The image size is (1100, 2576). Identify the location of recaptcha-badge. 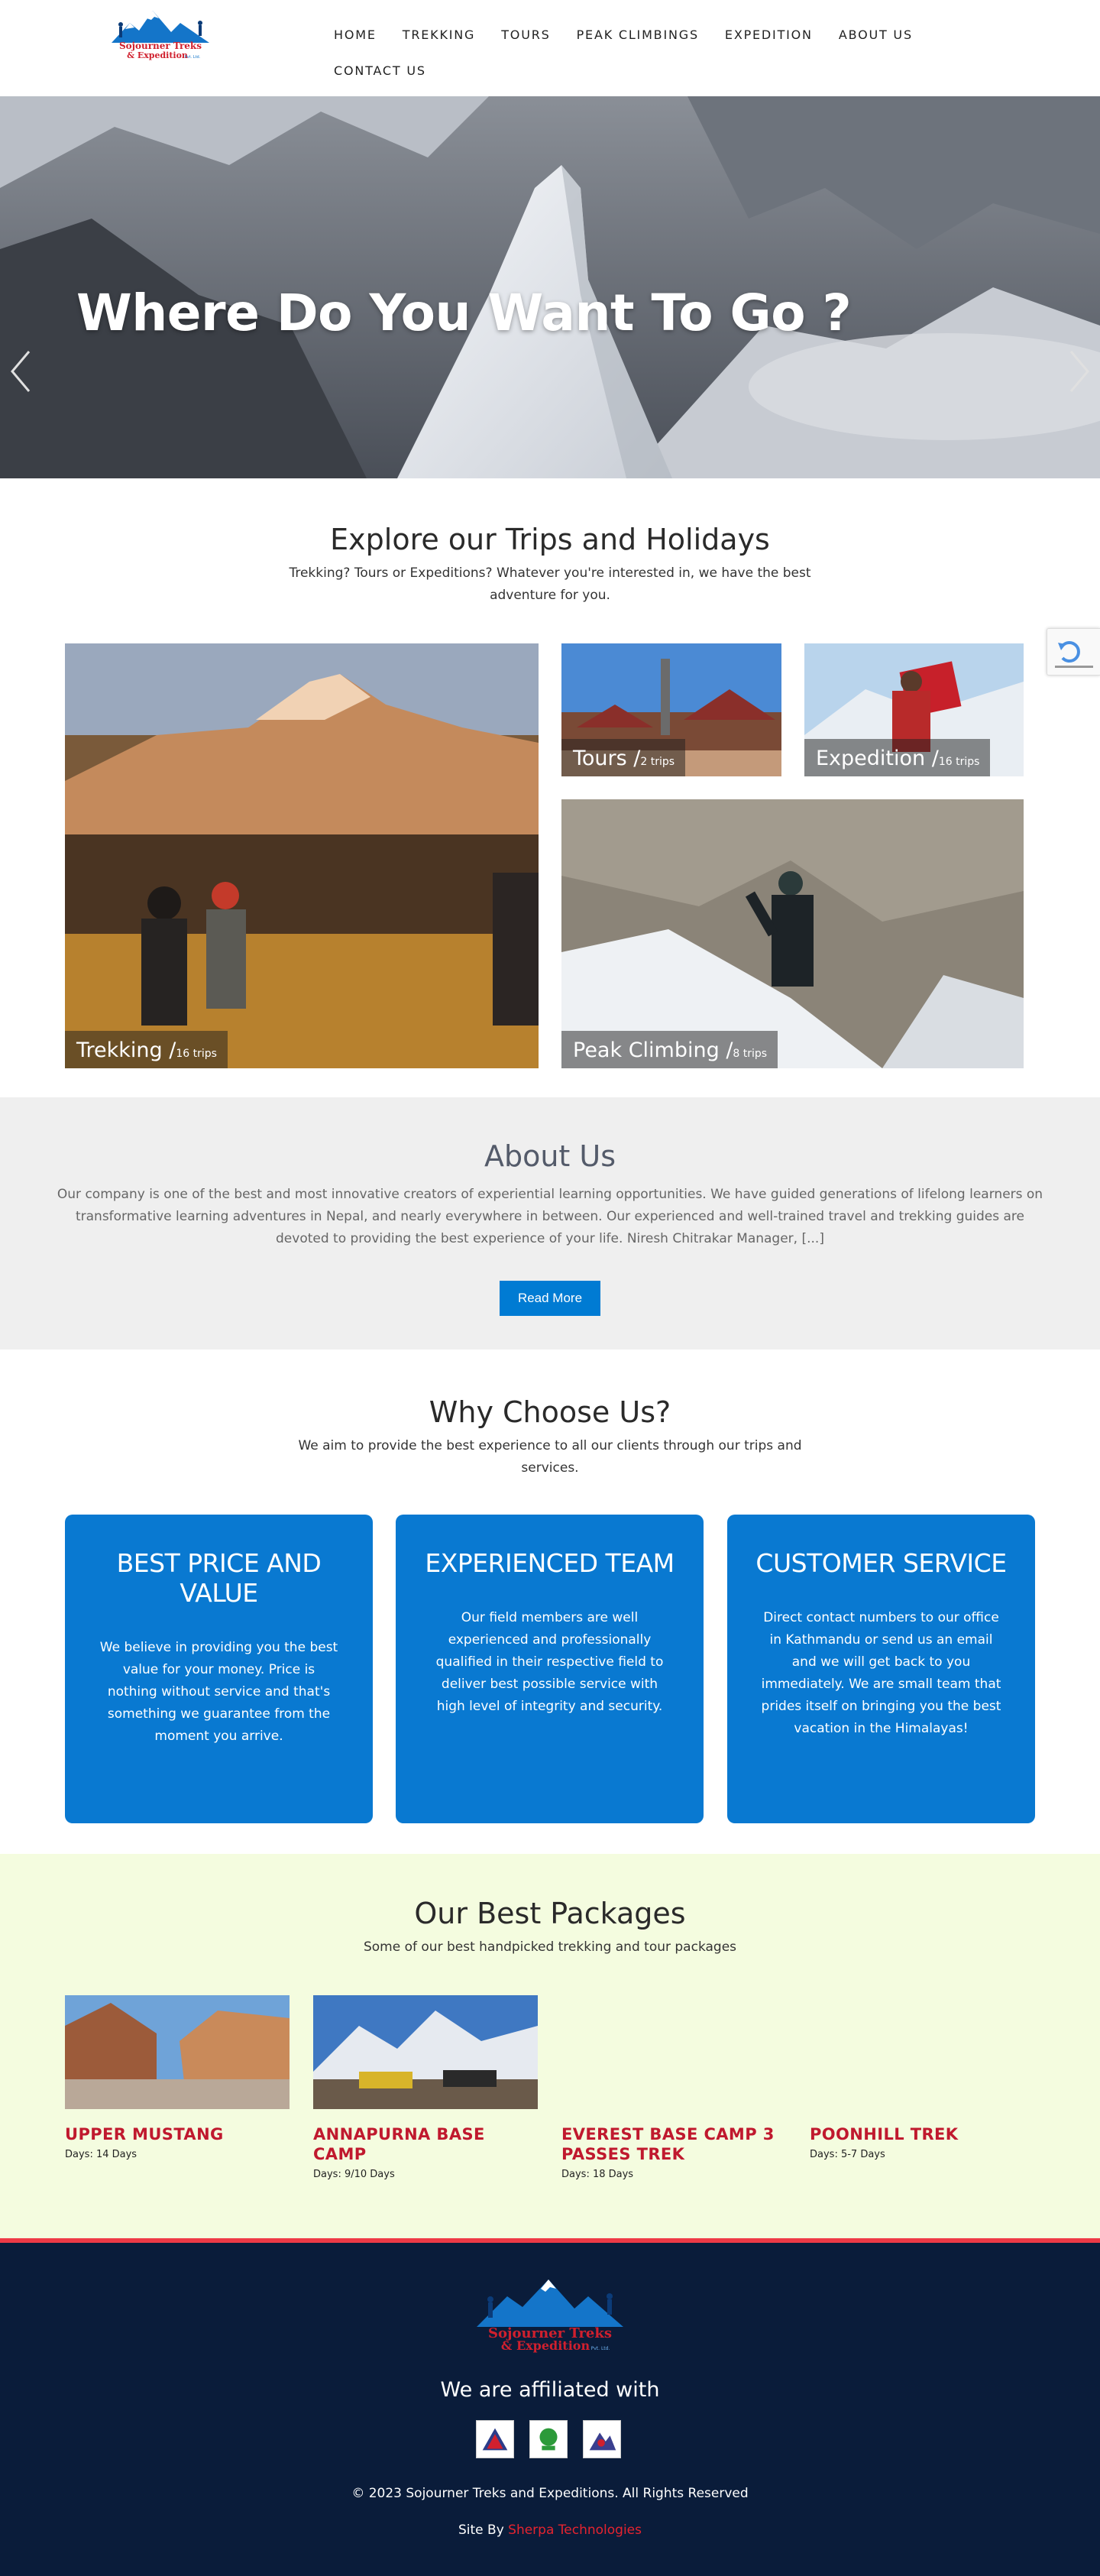
(1073, 652).